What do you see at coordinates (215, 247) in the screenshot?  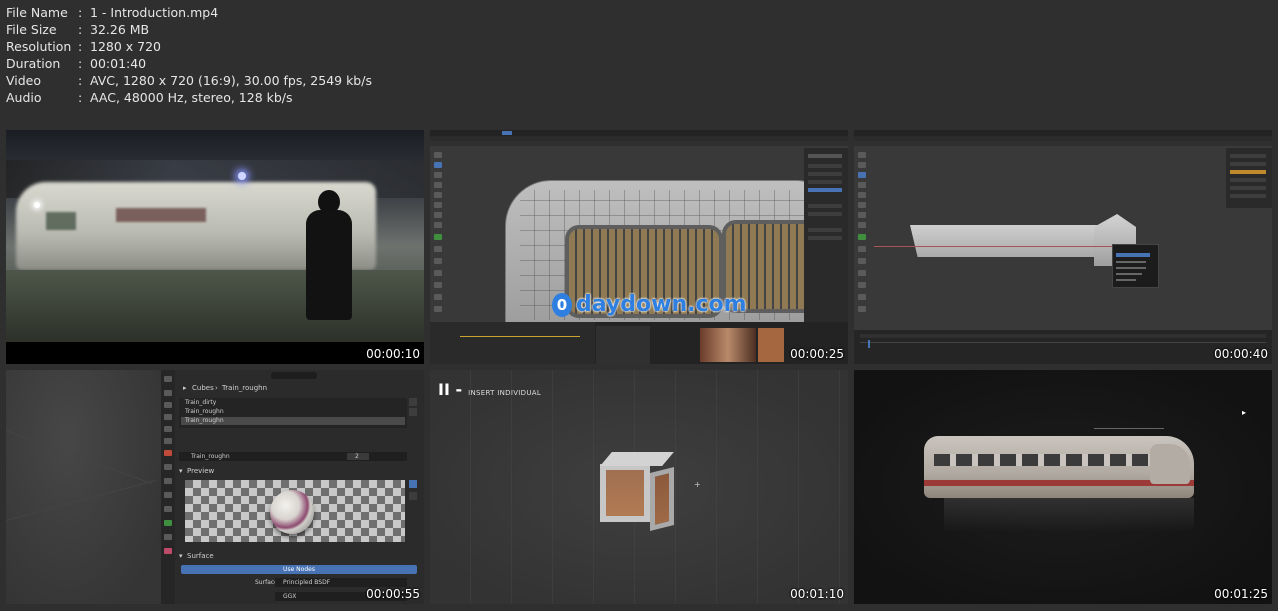 I see `thumbnail-1: 00:00:10` at bounding box center [215, 247].